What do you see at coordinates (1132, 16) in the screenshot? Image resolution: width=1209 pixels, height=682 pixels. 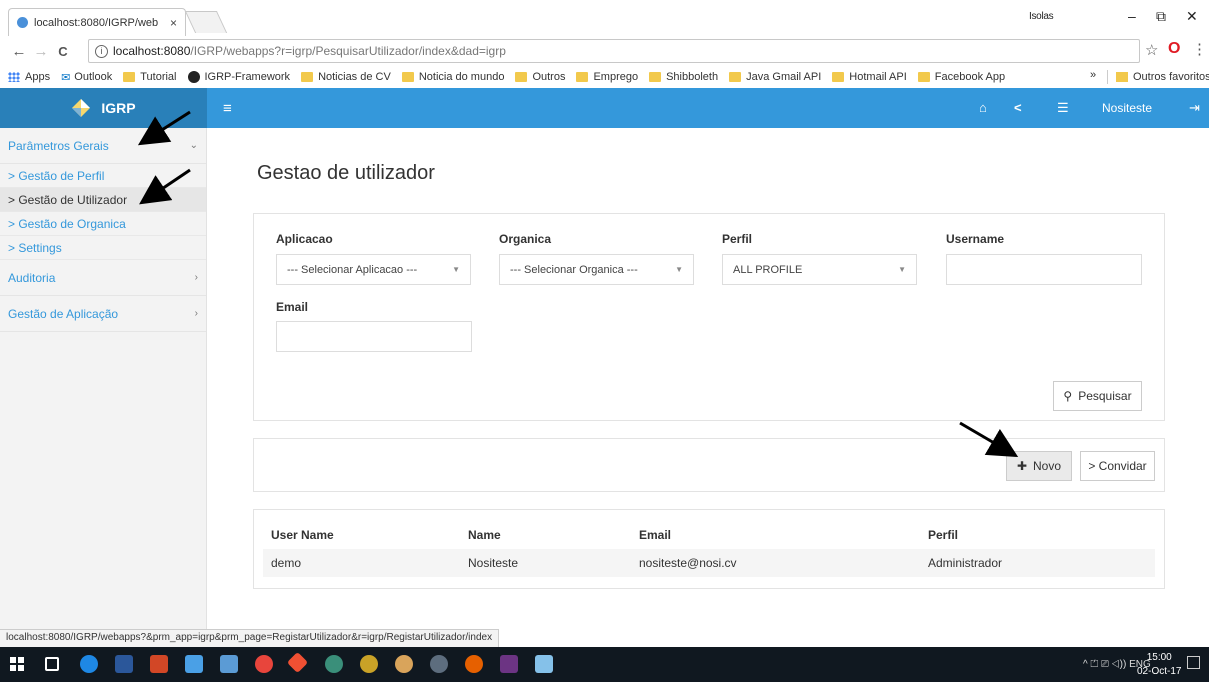 I see `minimize-icon: –` at bounding box center [1132, 16].